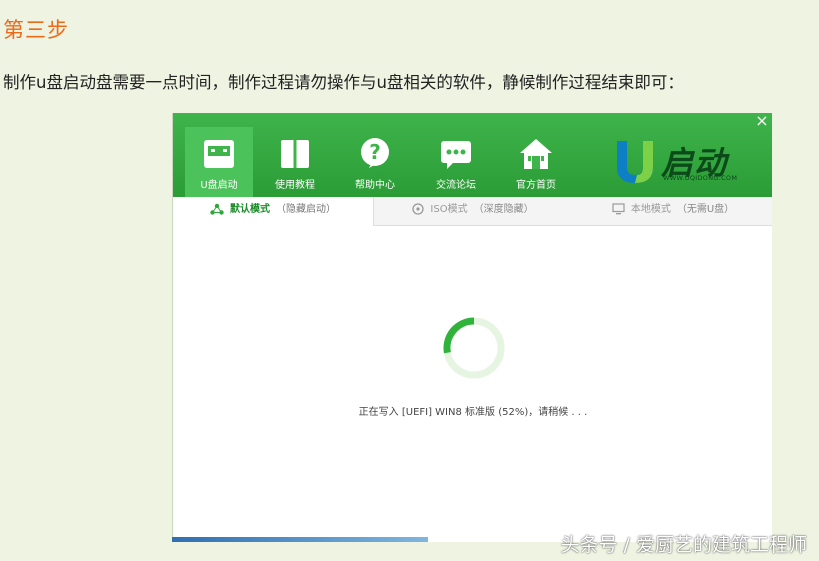  What do you see at coordinates (650, 209) in the screenshot?
I see `tab-label: 本地模式` at bounding box center [650, 209].